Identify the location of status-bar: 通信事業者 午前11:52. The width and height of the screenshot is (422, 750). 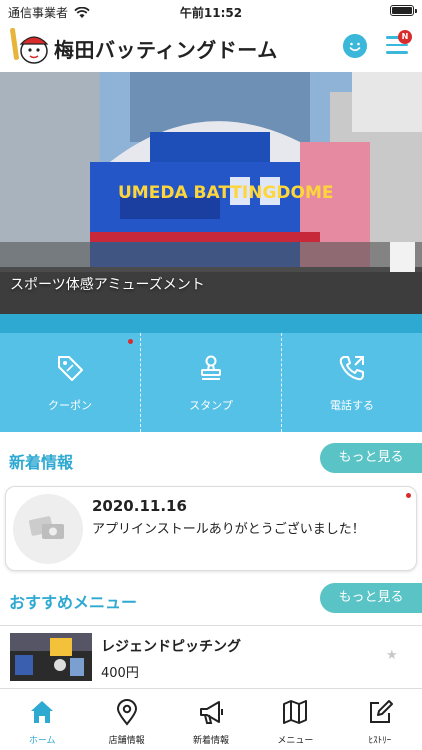
(211, 11).